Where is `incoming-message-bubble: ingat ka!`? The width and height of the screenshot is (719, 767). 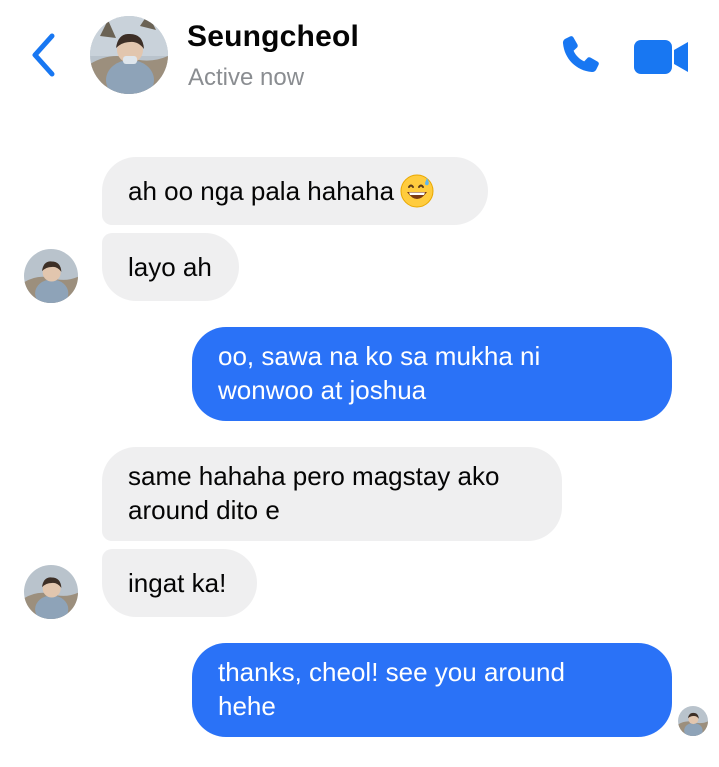 incoming-message-bubble: ingat ka! is located at coordinates (179, 583).